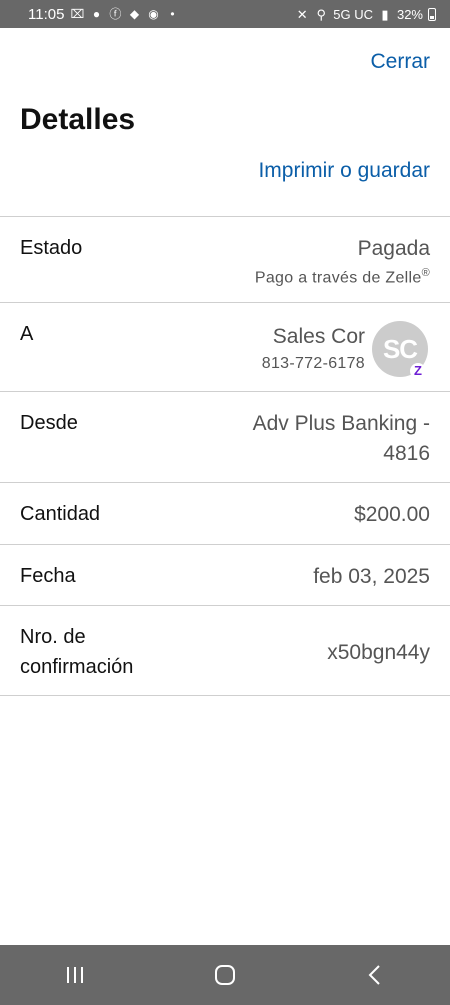 Image resolution: width=450 pixels, height=1005 pixels. I want to click on zelle-icon: Z, so click(418, 371).